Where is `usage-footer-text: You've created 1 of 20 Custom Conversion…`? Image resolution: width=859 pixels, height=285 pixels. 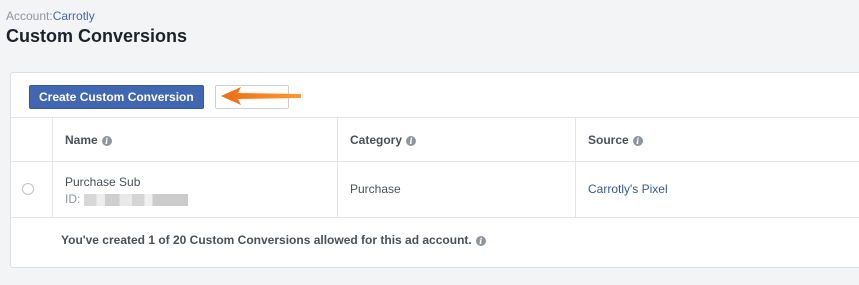
usage-footer-text: You've created 1 of 20 Custom Conversion… is located at coordinates (266, 240).